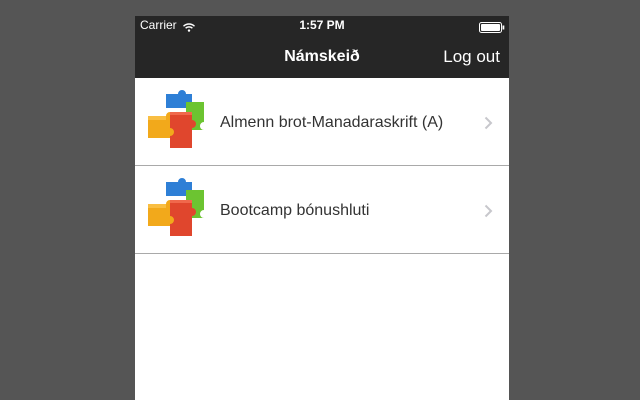 This screenshot has height=400, width=640. What do you see at coordinates (492, 29) in the screenshot?
I see `battery-icon` at bounding box center [492, 29].